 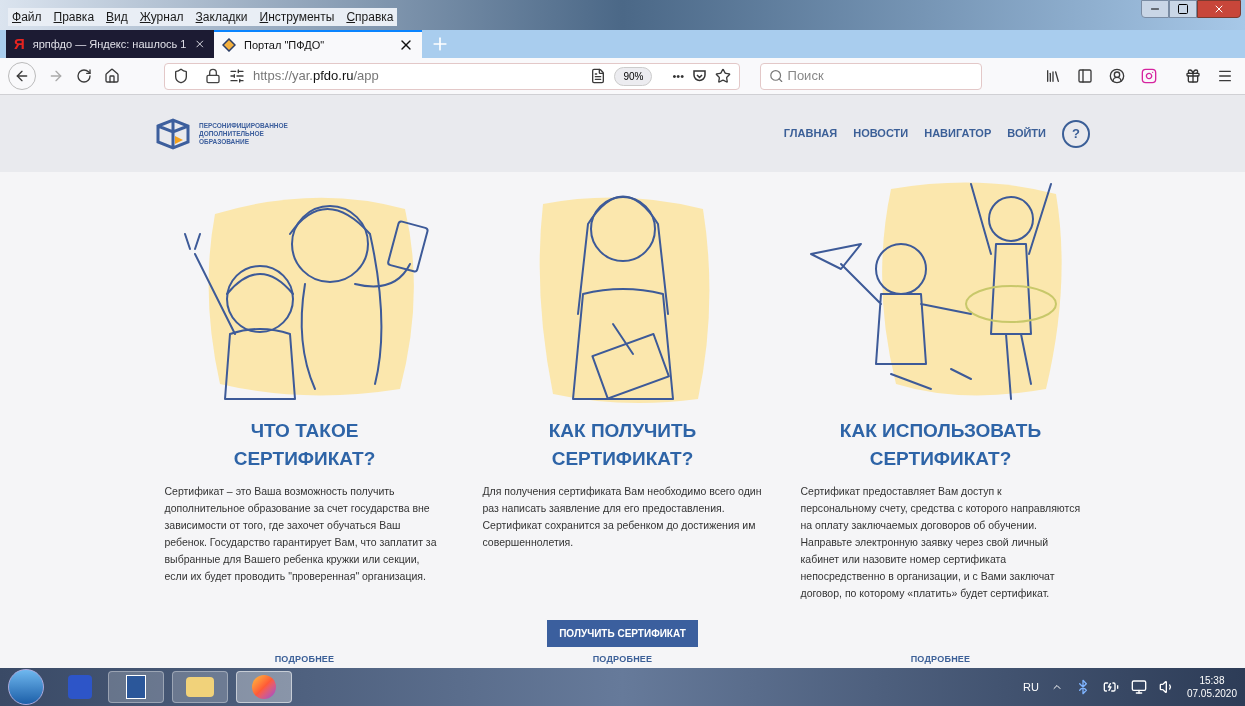 What do you see at coordinates (26, 687) in the screenshot?
I see `start-button` at bounding box center [26, 687].